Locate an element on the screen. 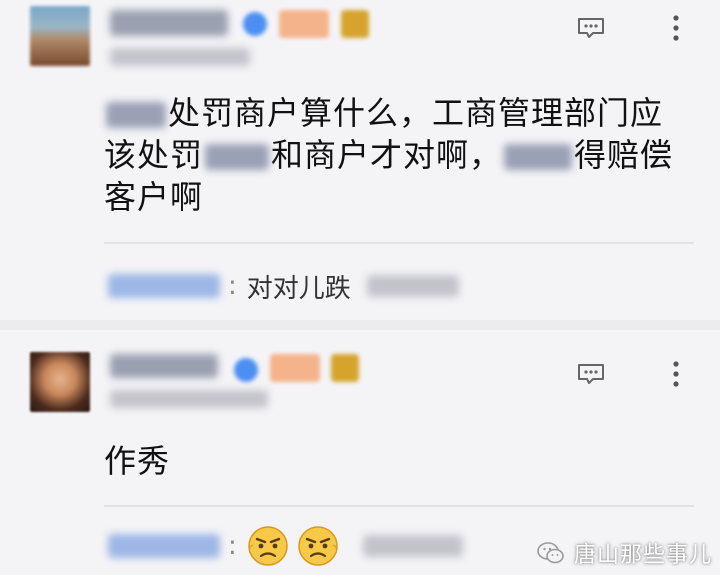 The height and width of the screenshot is (575, 720). comment-text-line: 客户啊 is located at coordinates (154, 197).